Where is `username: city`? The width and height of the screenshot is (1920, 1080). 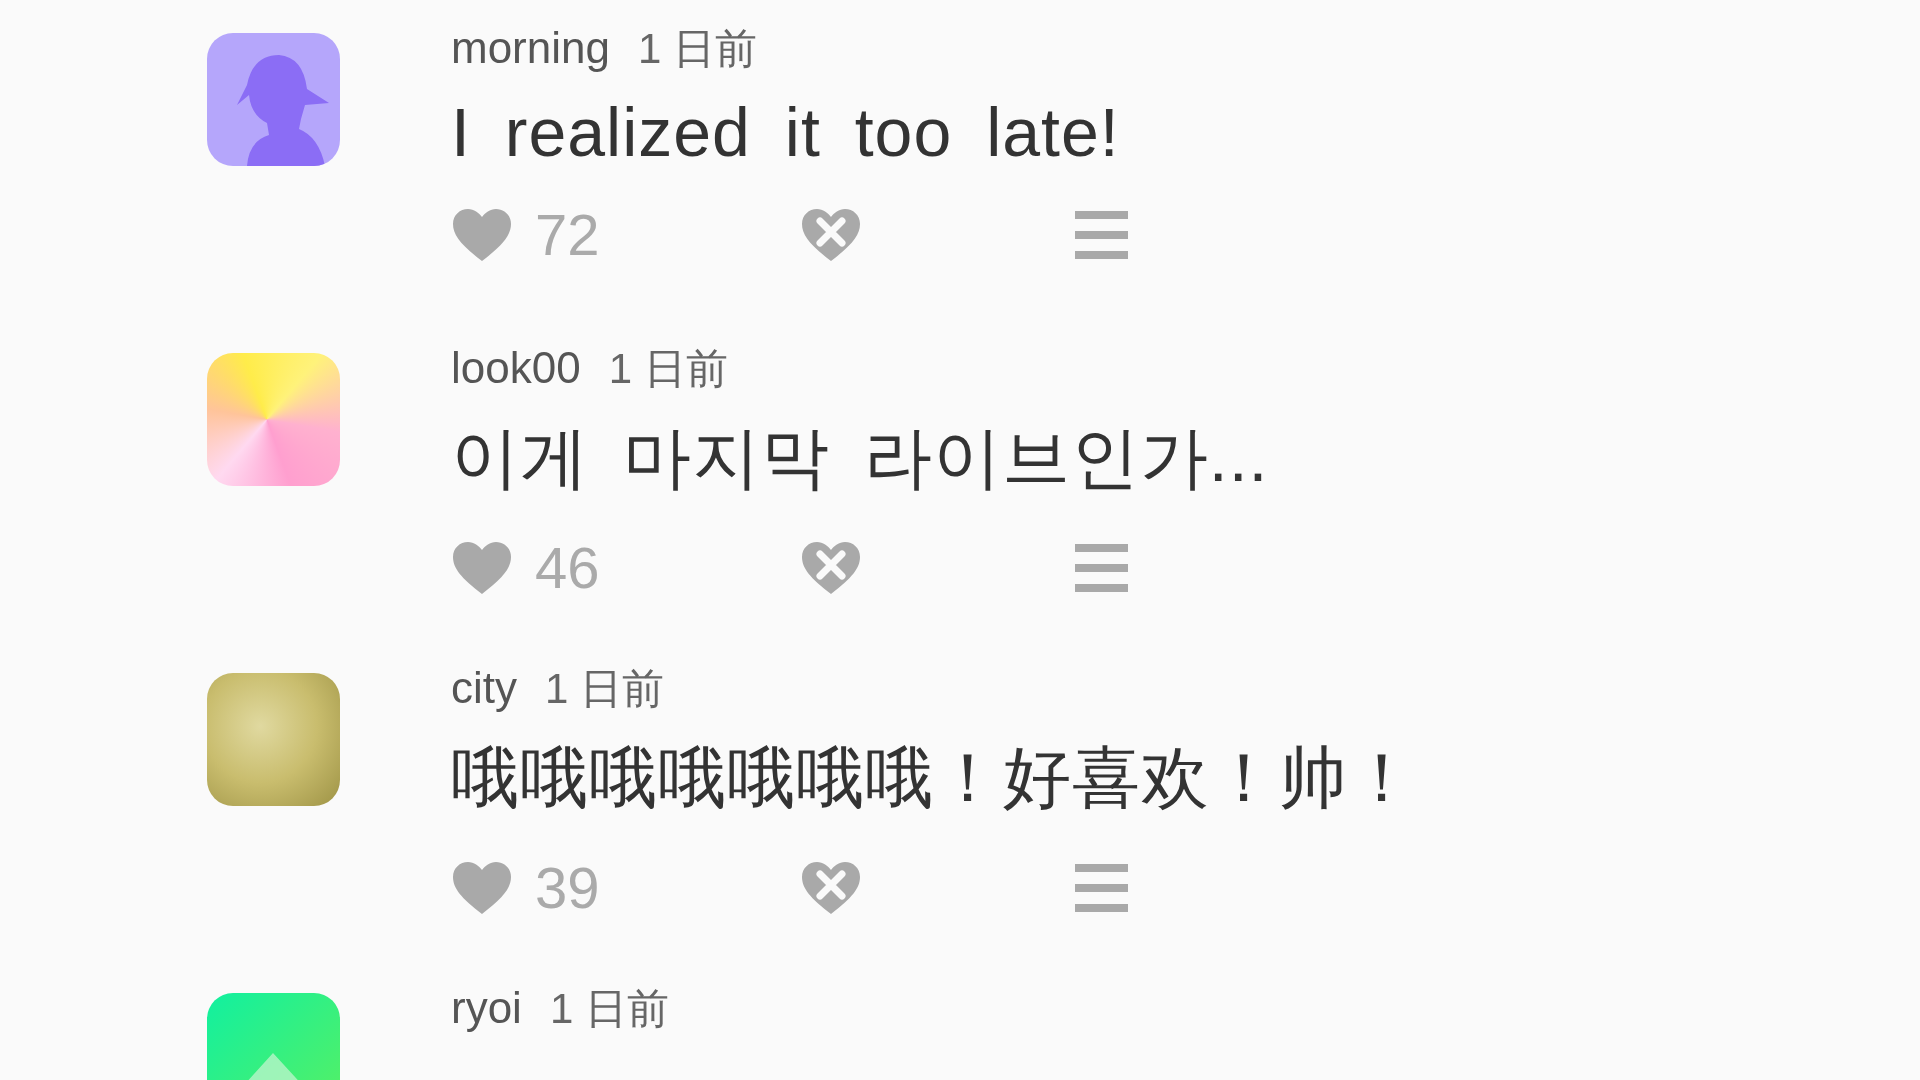
username: city is located at coordinates (484, 688).